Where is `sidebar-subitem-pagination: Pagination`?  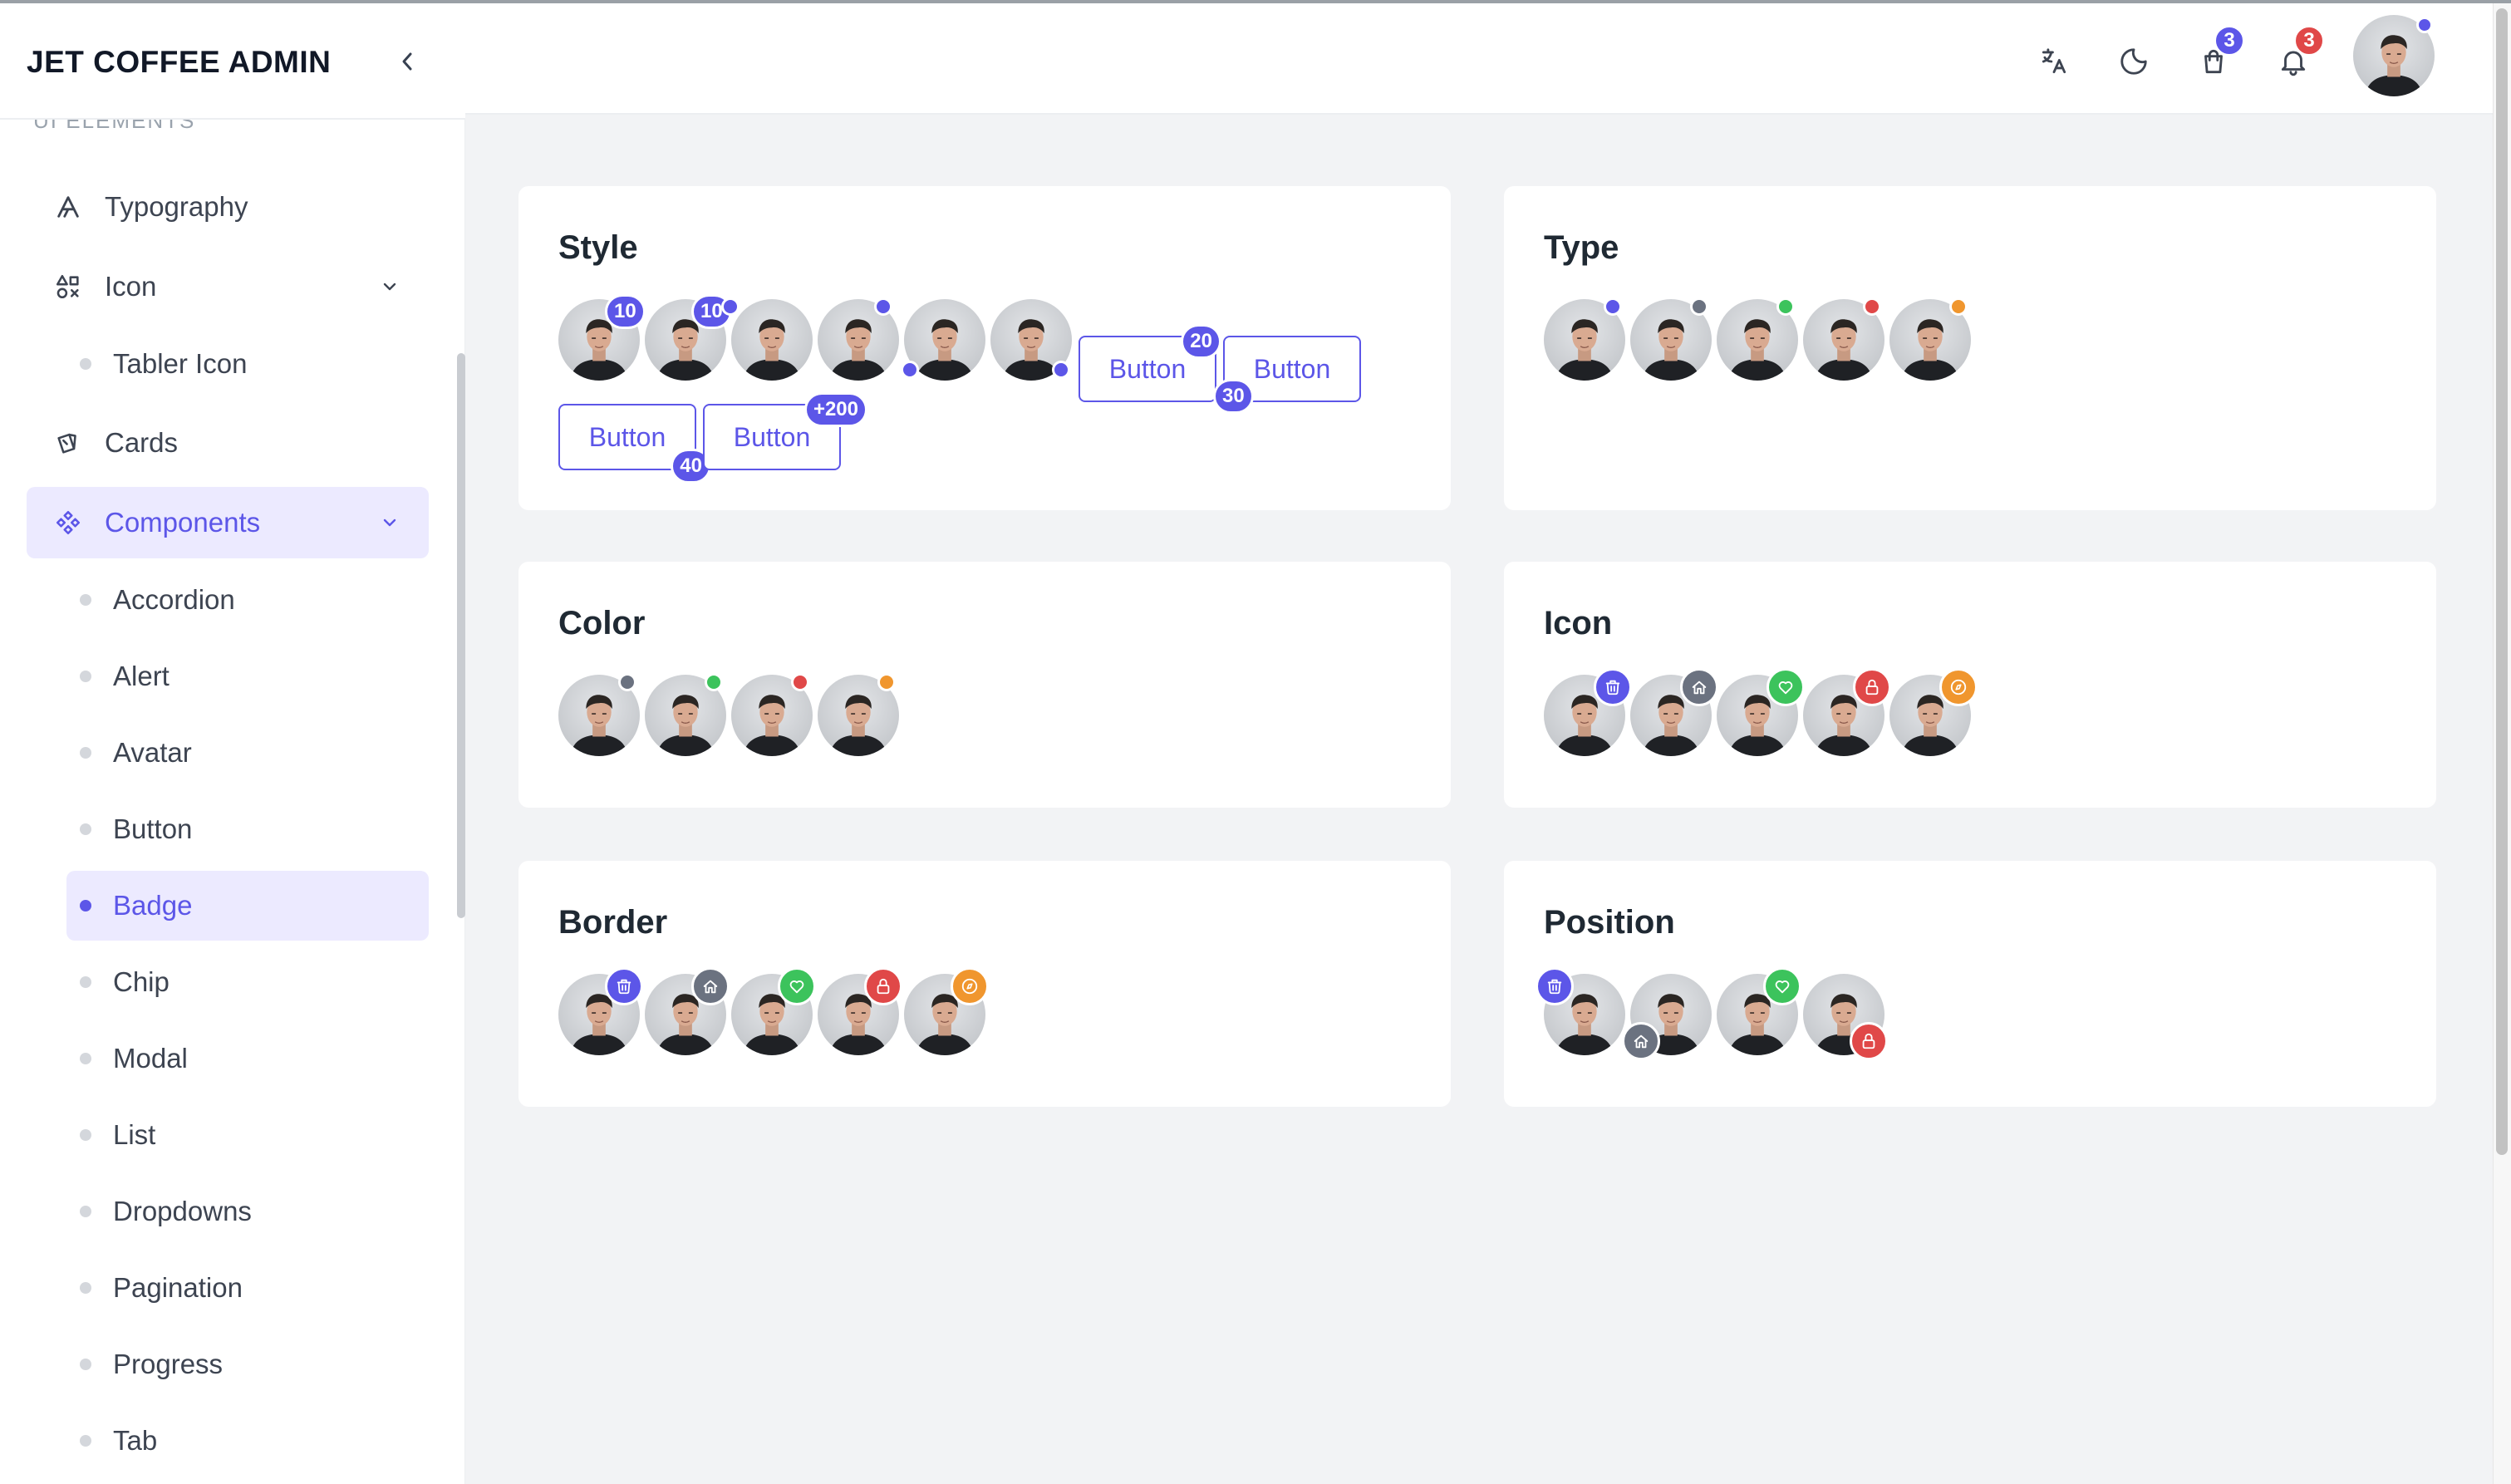 sidebar-subitem-pagination: Pagination is located at coordinates (247, 1288).